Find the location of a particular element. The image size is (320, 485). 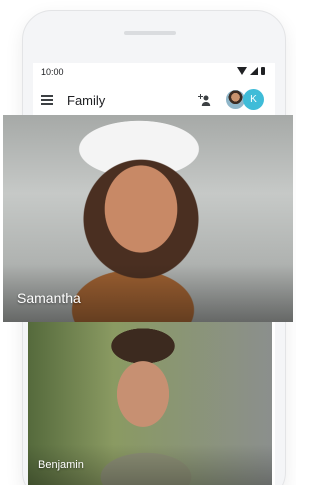

page-title: Family is located at coordinates (86, 100).